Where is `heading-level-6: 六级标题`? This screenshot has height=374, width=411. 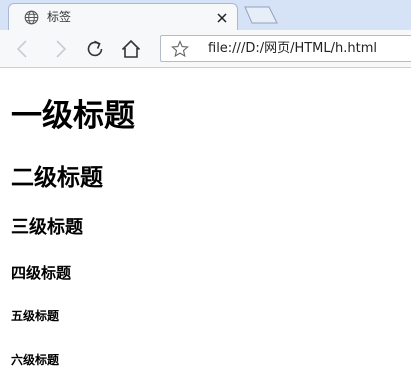
heading-level-6: 六级标题 is located at coordinates (35, 360).